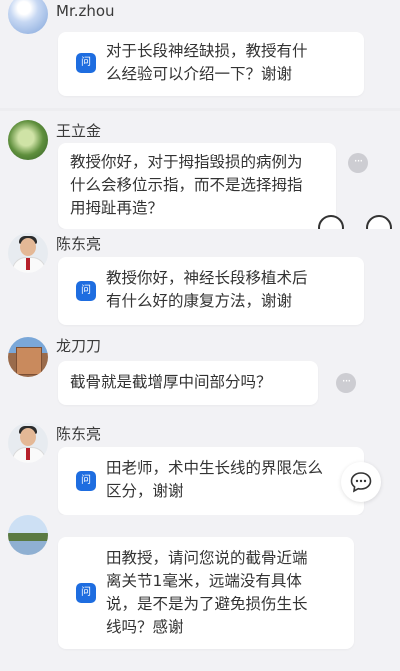  I want to click on user-name: 王立金, so click(79, 131).